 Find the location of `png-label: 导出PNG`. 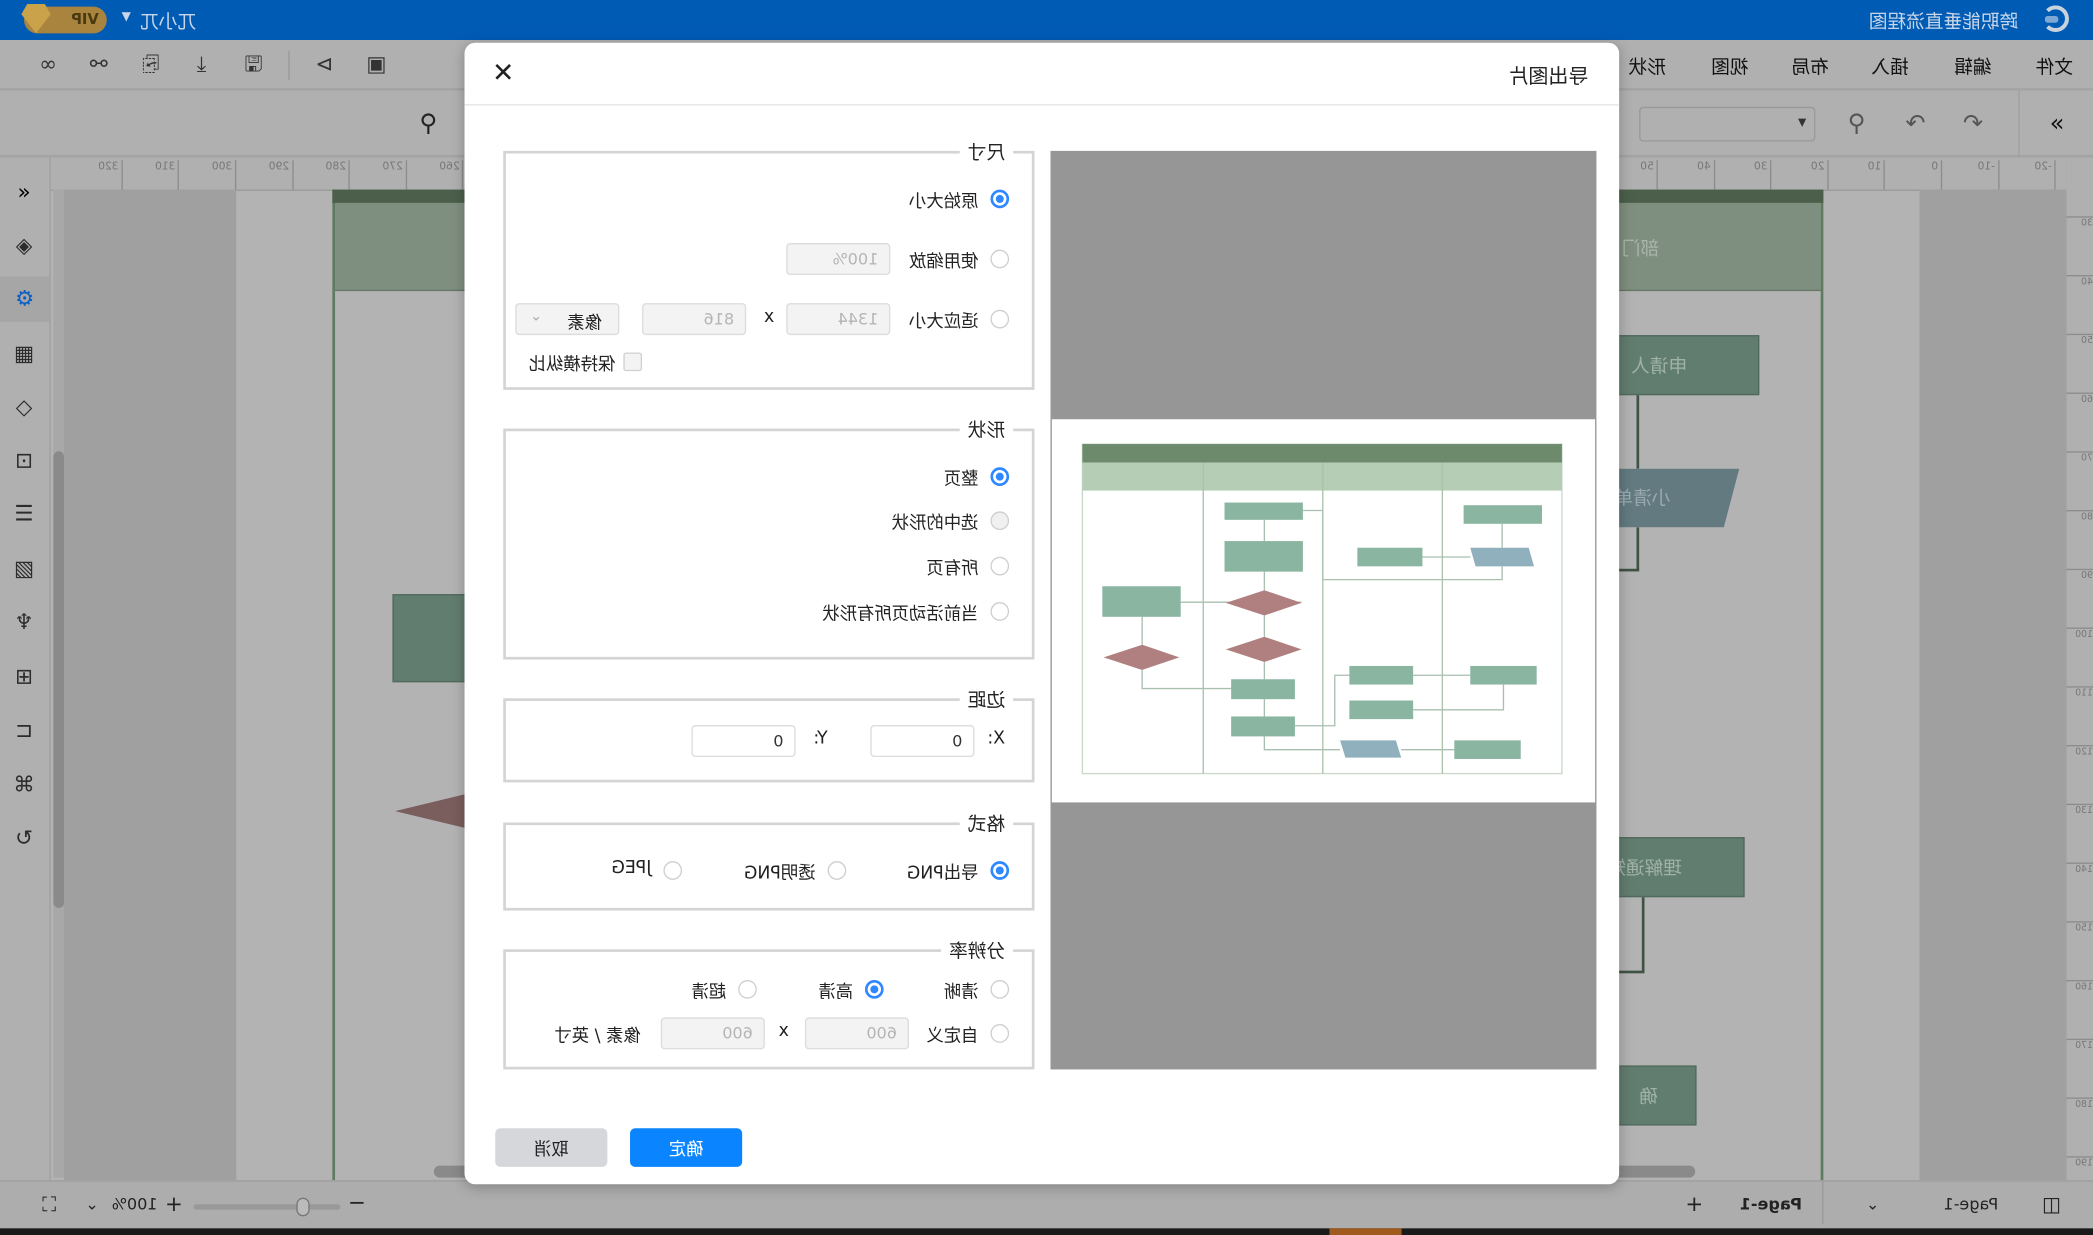

png-label: 导出PNG is located at coordinates (942, 873).